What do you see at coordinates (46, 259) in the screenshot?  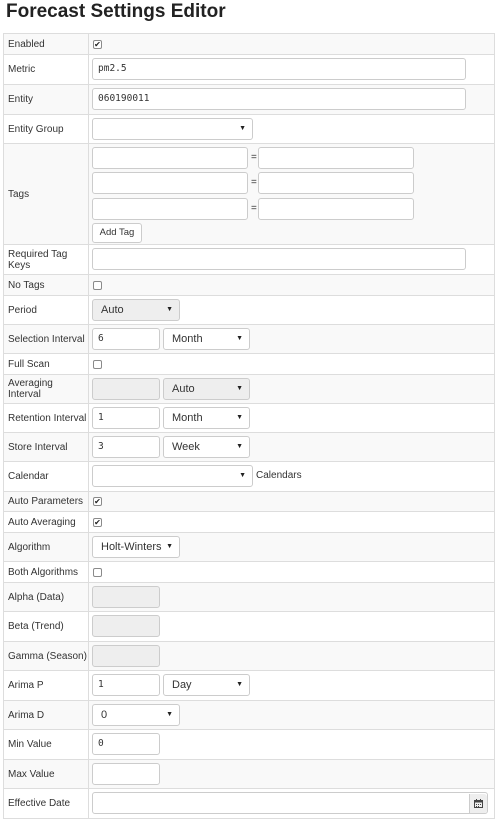 I see `required-tag-keys-label: Required Tag Keys` at bounding box center [46, 259].